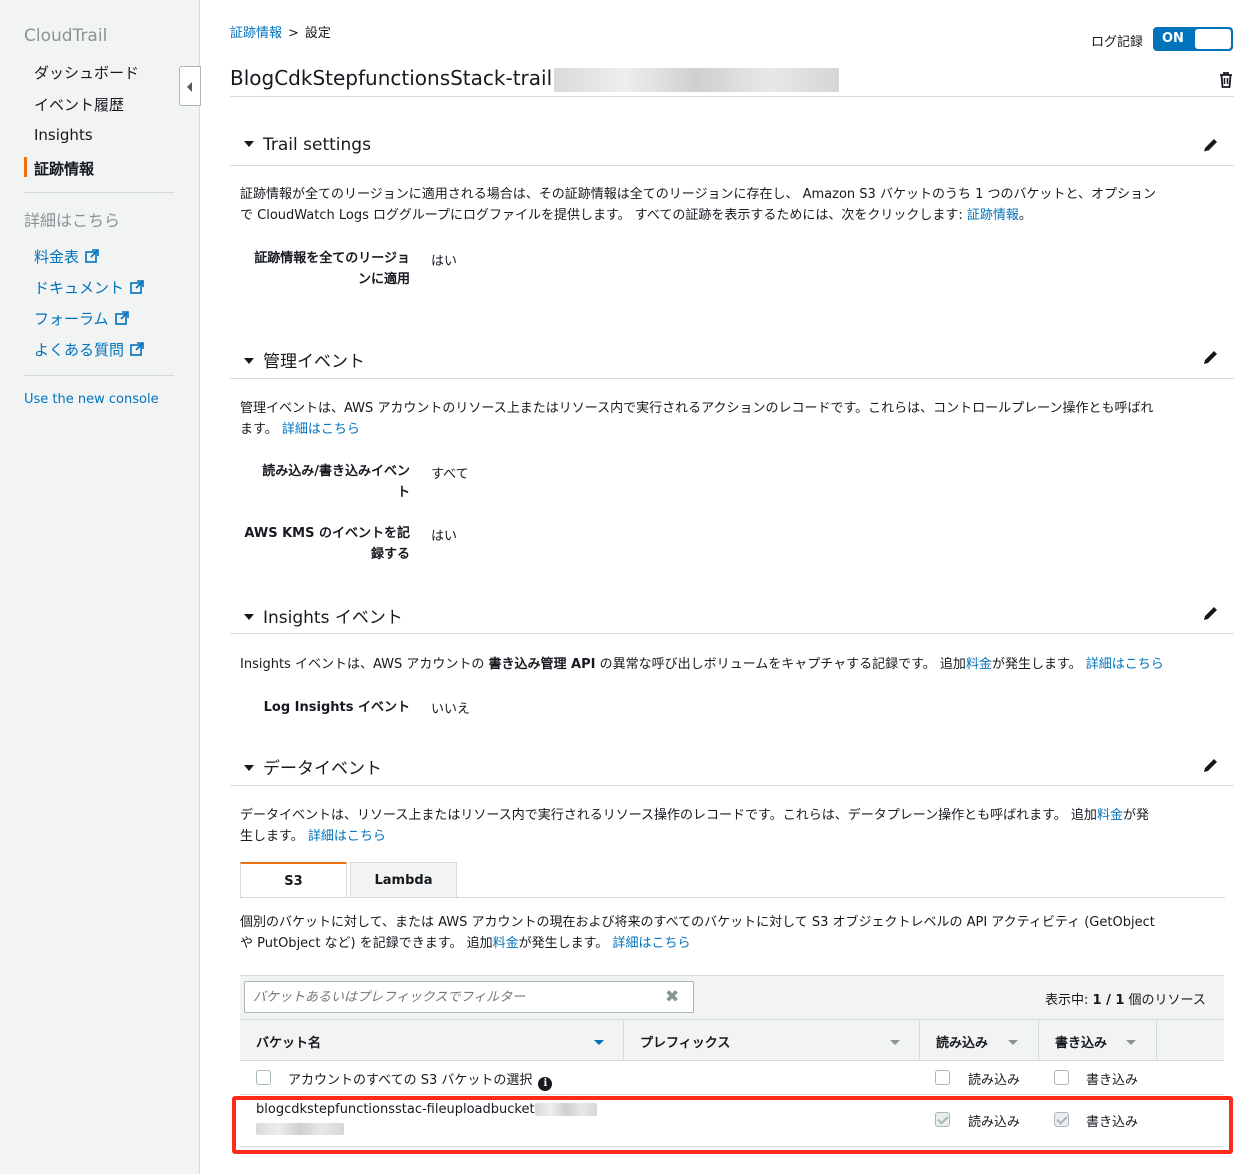 The image size is (1254, 1174). What do you see at coordinates (190, 86) in the screenshot?
I see `sidebar-collapse-button` at bounding box center [190, 86].